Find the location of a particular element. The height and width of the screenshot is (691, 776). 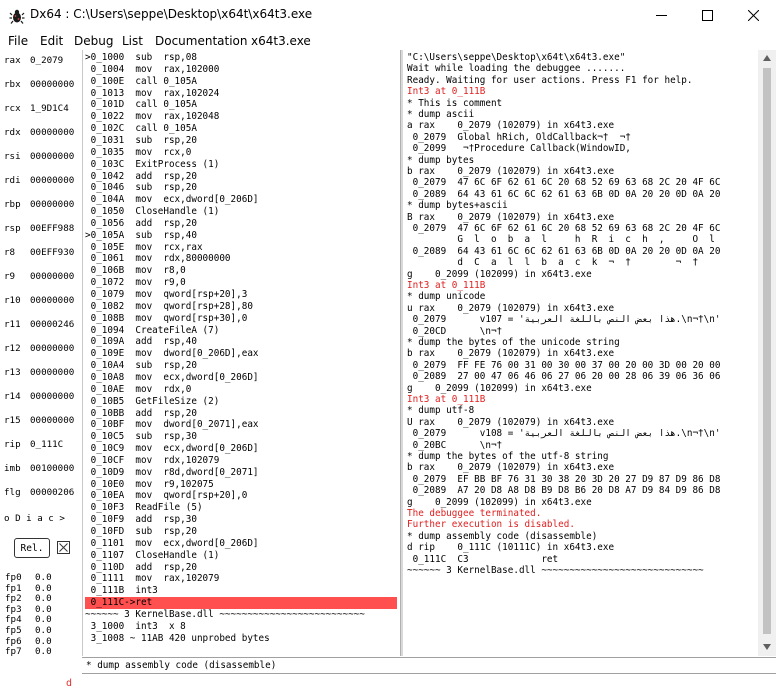

register-r14: r14 00000000 is located at coordinates (39, 396).